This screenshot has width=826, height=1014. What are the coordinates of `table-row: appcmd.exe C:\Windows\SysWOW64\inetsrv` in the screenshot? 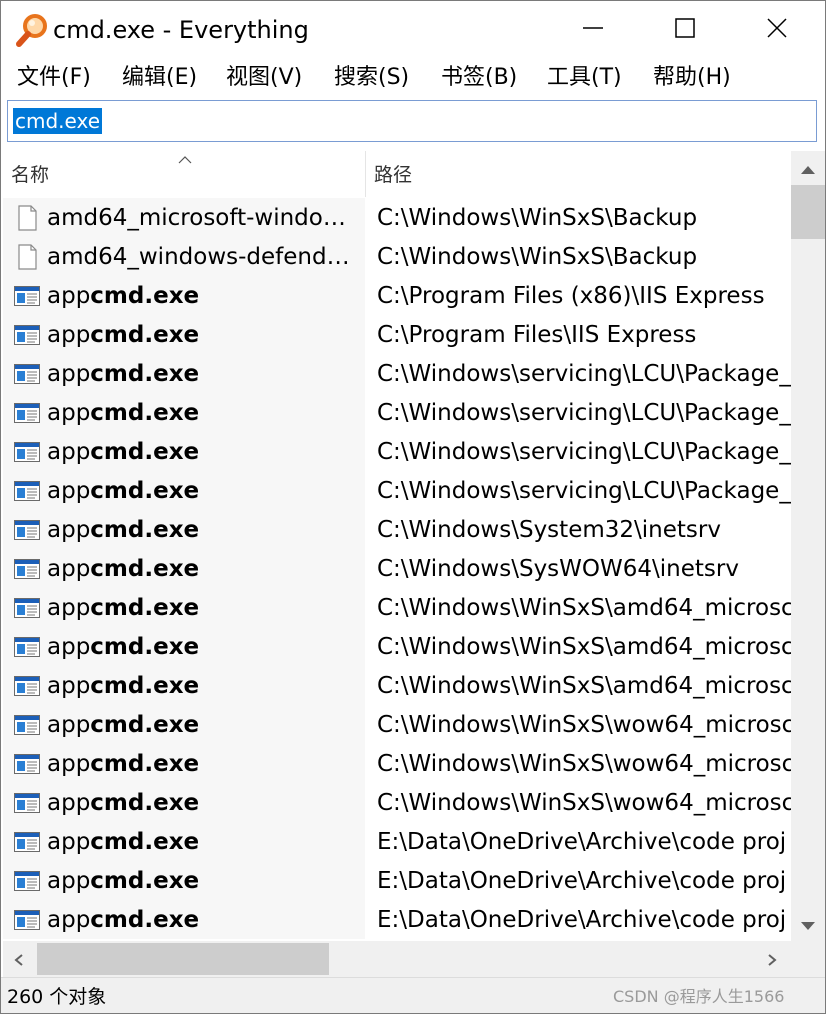 It's located at (397, 568).